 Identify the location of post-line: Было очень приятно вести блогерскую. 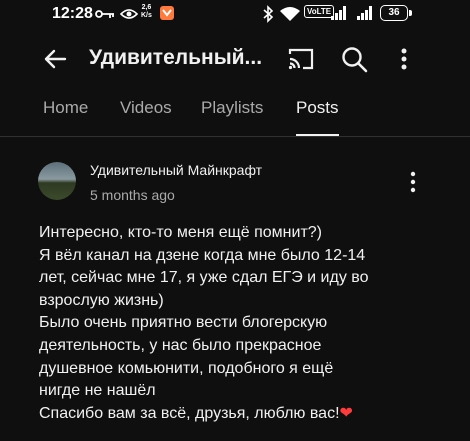
(183, 323).